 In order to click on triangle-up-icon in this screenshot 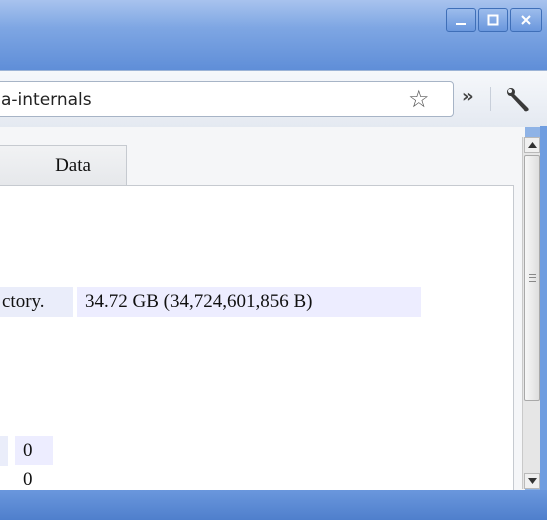, I will do `click(532, 145)`.